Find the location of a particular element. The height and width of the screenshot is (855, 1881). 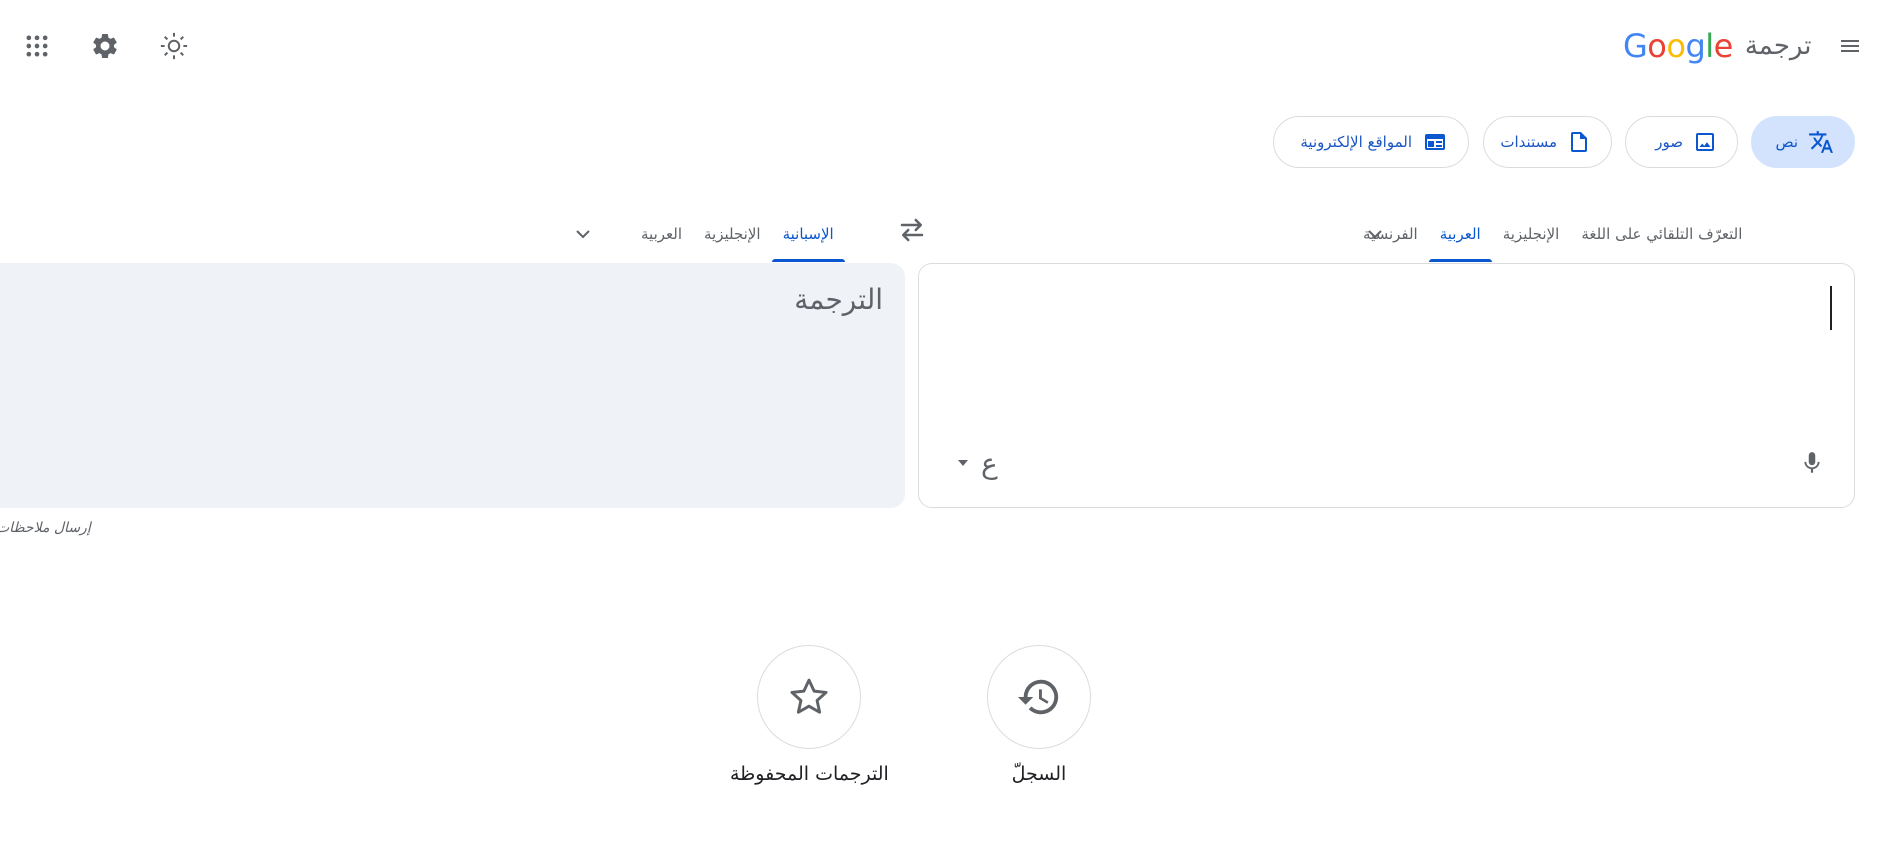

mode-websites-chip: المواقع الإلكترونية is located at coordinates (1371, 142).